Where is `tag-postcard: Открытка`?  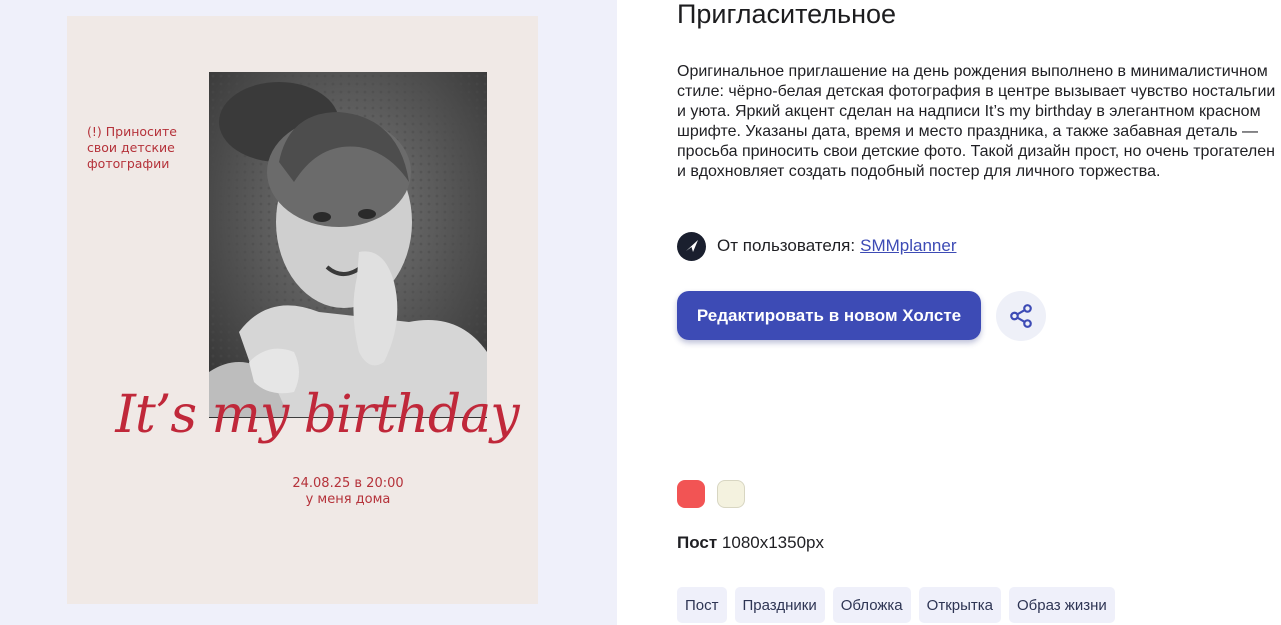 tag-postcard: Открытка is located at coordinates (959, 605).